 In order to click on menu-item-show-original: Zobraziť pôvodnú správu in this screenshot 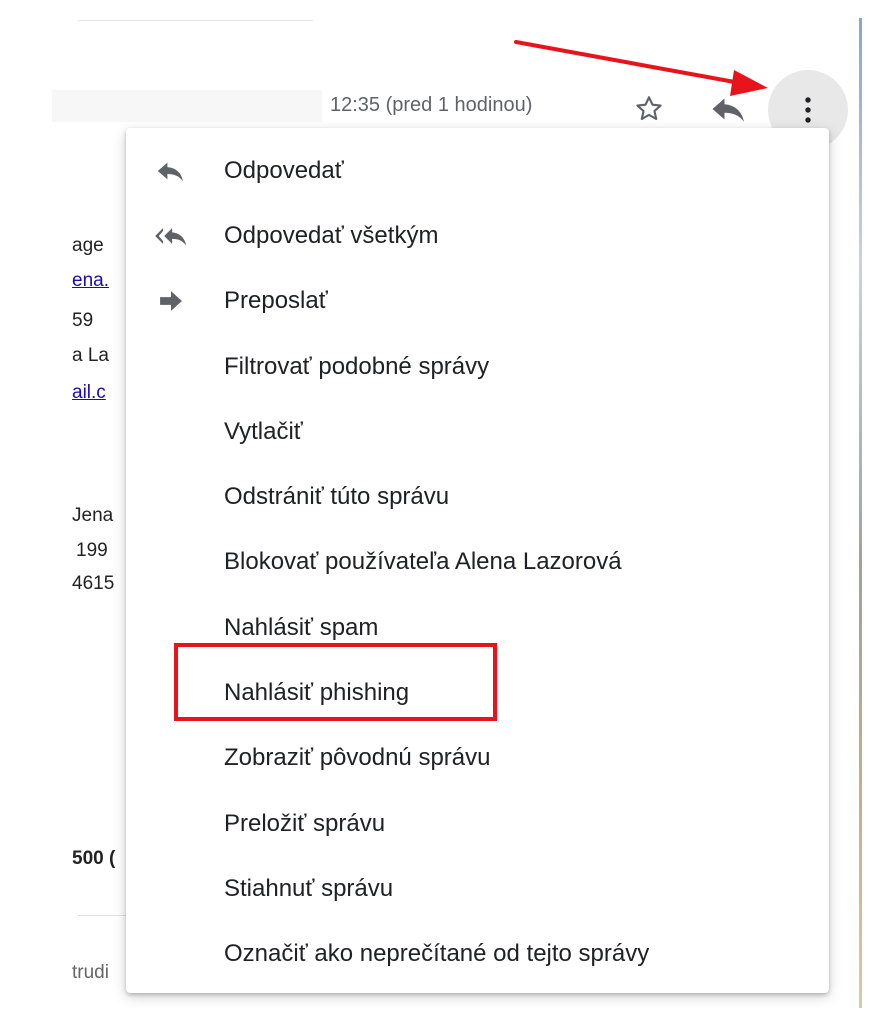, I will do `click(477, 758)`.